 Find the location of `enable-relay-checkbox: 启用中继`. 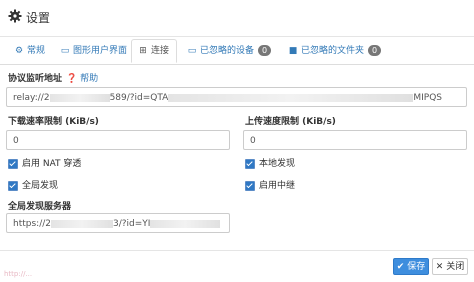

enable-relay-checkbox: 启用中继 is located at coordinates (270, 184).